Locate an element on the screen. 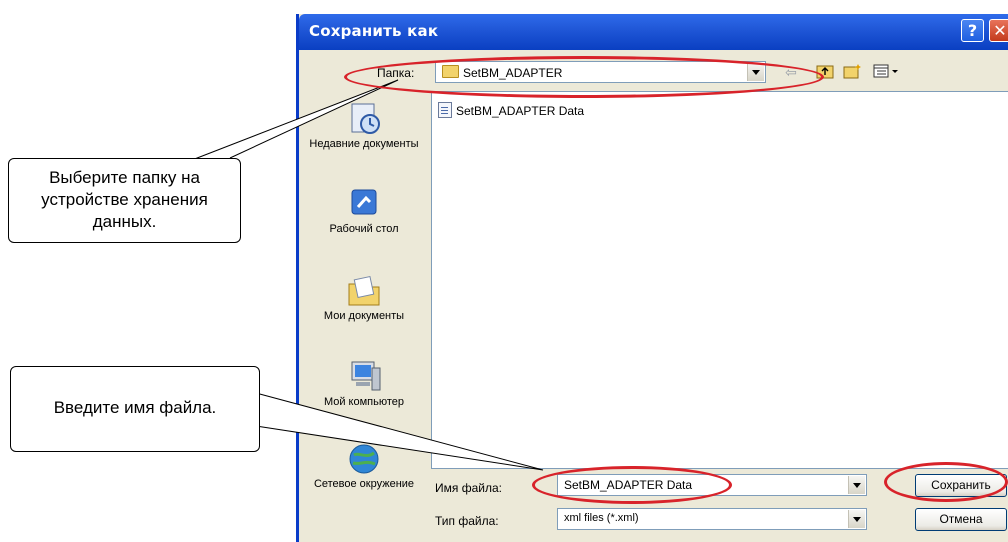 The height and width of the screenshot is (542, 1008). callout-enter-filename: Введите имя файла. is located at coordinates (135, 409).